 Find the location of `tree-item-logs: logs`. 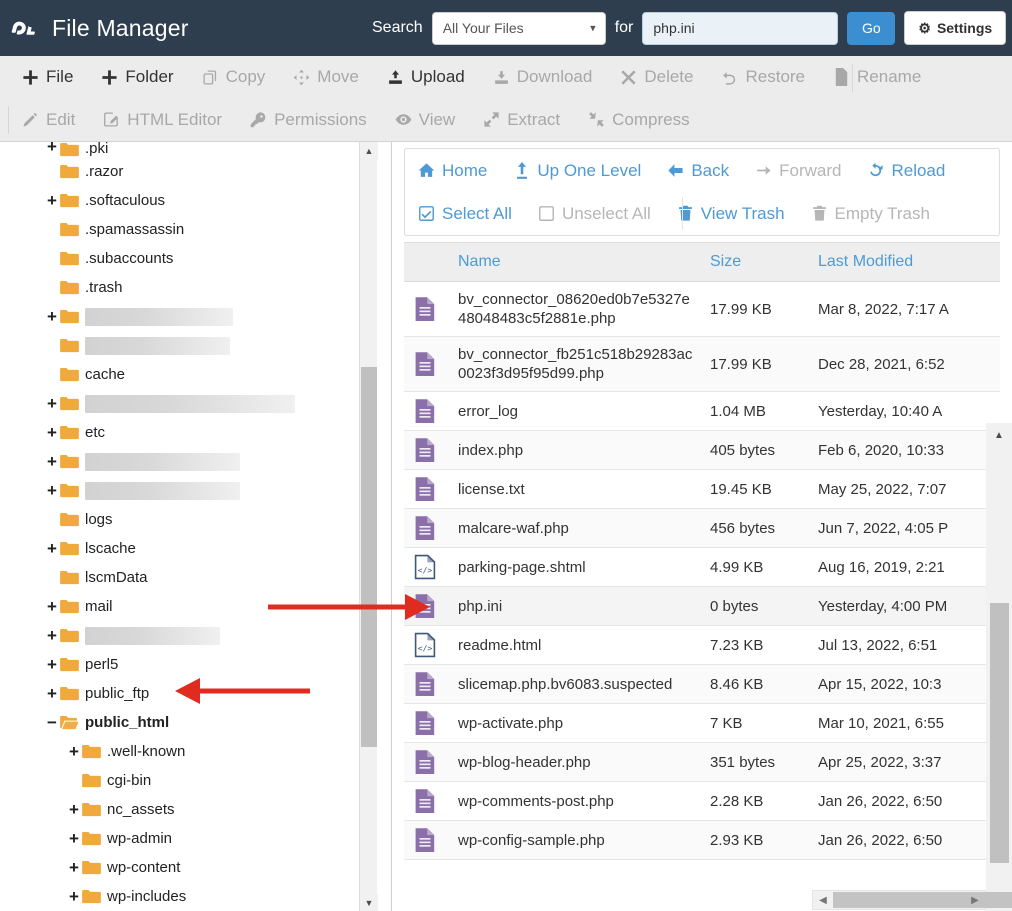

tree-item-logs: logs is located at coordinates (187, 519).